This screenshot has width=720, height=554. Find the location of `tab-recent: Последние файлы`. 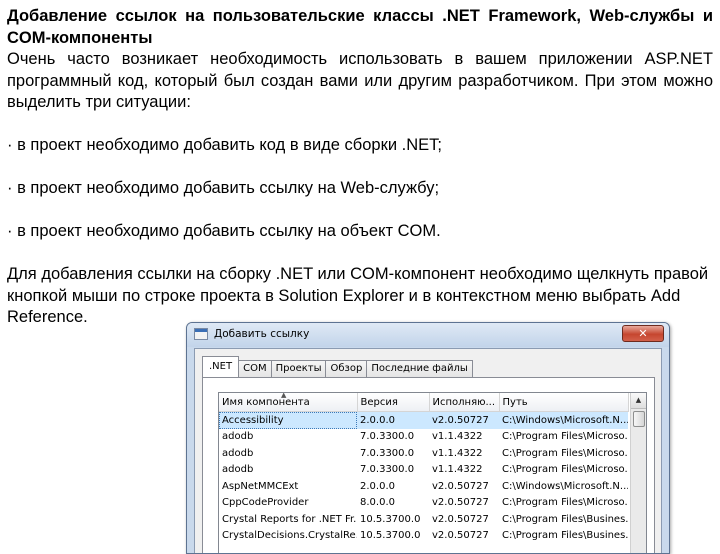

tab-recent: Последние файлы is located at coordinates (419, 368).